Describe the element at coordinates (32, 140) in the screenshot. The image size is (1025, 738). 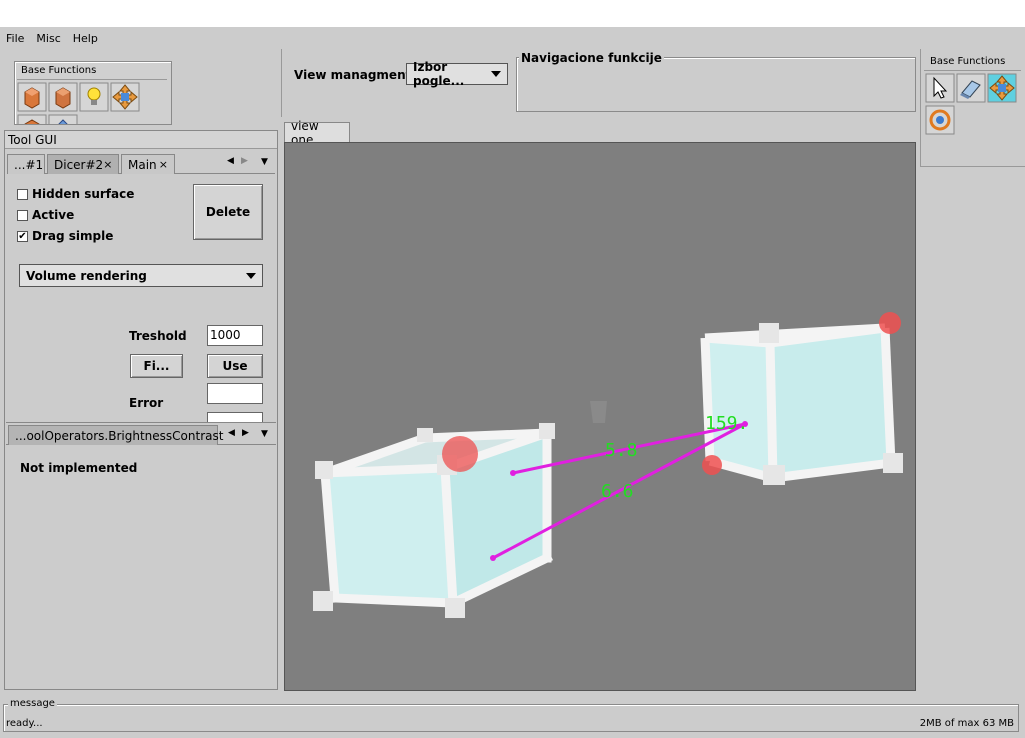
I see `tool-gui-title: Tool GUI` at that location.